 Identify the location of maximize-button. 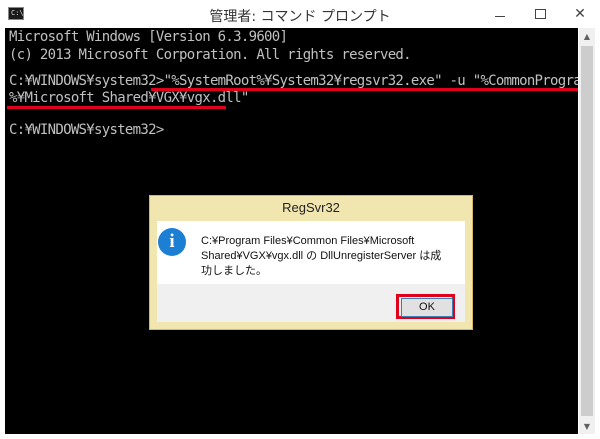
(540, 14).